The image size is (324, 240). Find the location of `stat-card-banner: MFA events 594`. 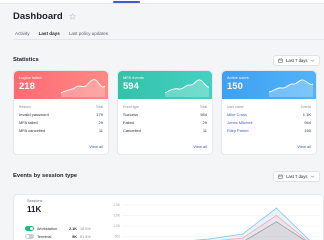

stat-card-banner: MFA events 594 is located at coordinates (165, 85).